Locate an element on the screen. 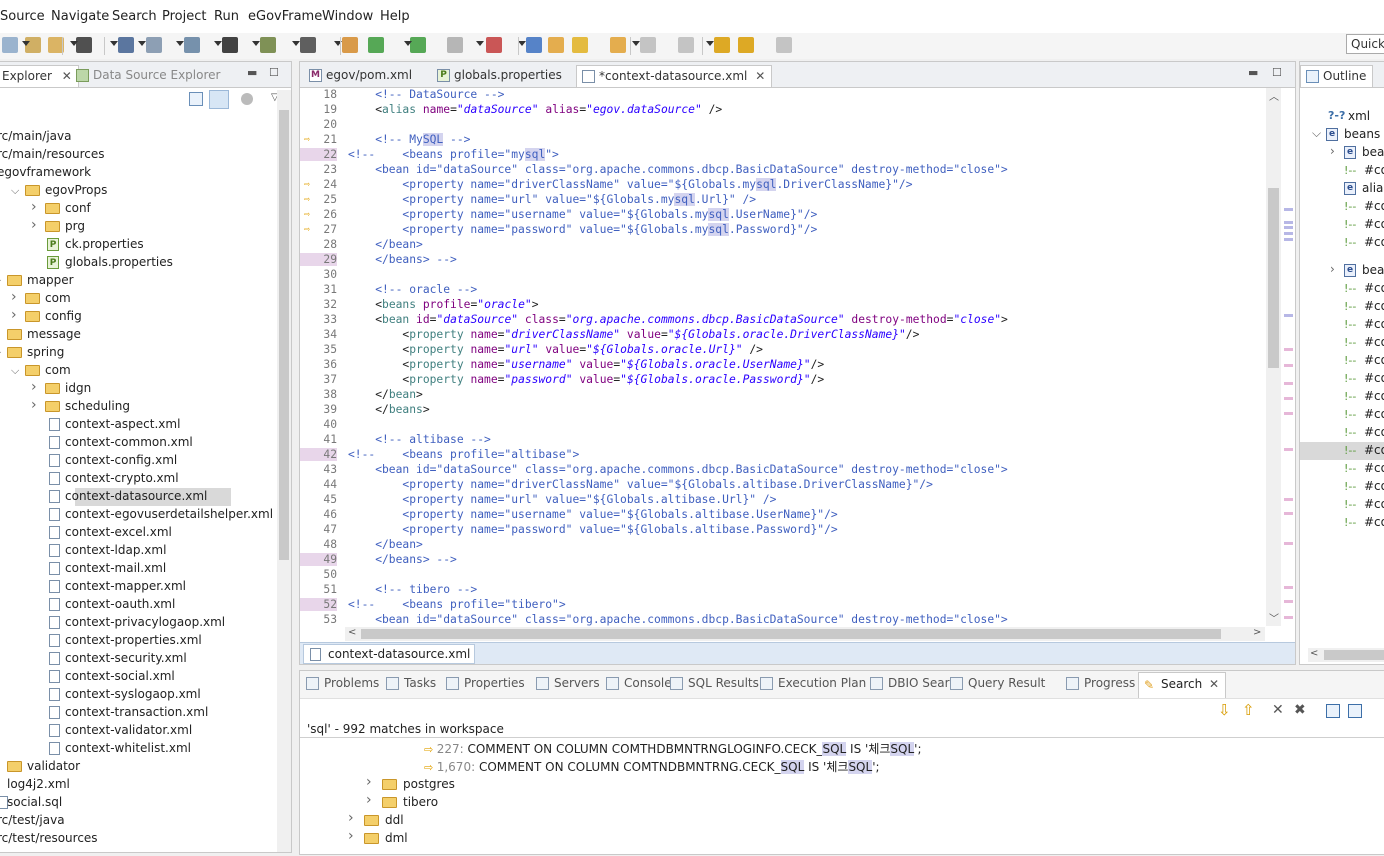  tree-item: ⌵ com is located at coordinates (138, 371).